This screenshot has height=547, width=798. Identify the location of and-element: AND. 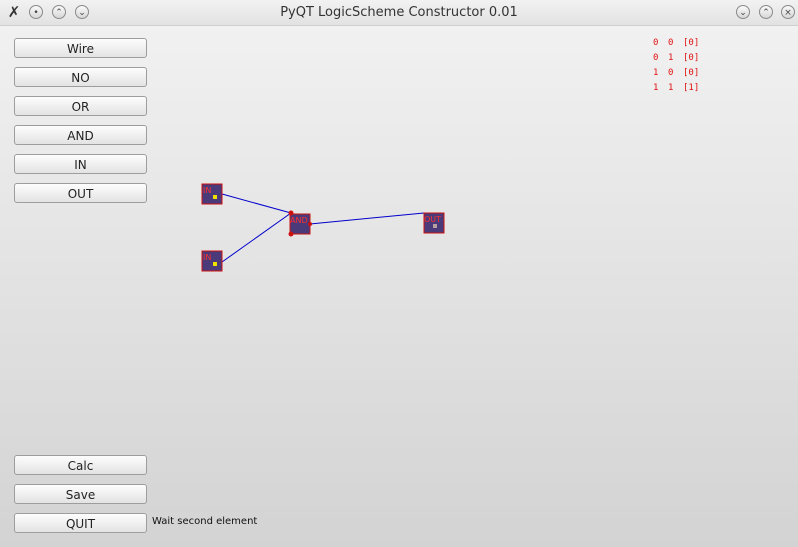
(300, 223).